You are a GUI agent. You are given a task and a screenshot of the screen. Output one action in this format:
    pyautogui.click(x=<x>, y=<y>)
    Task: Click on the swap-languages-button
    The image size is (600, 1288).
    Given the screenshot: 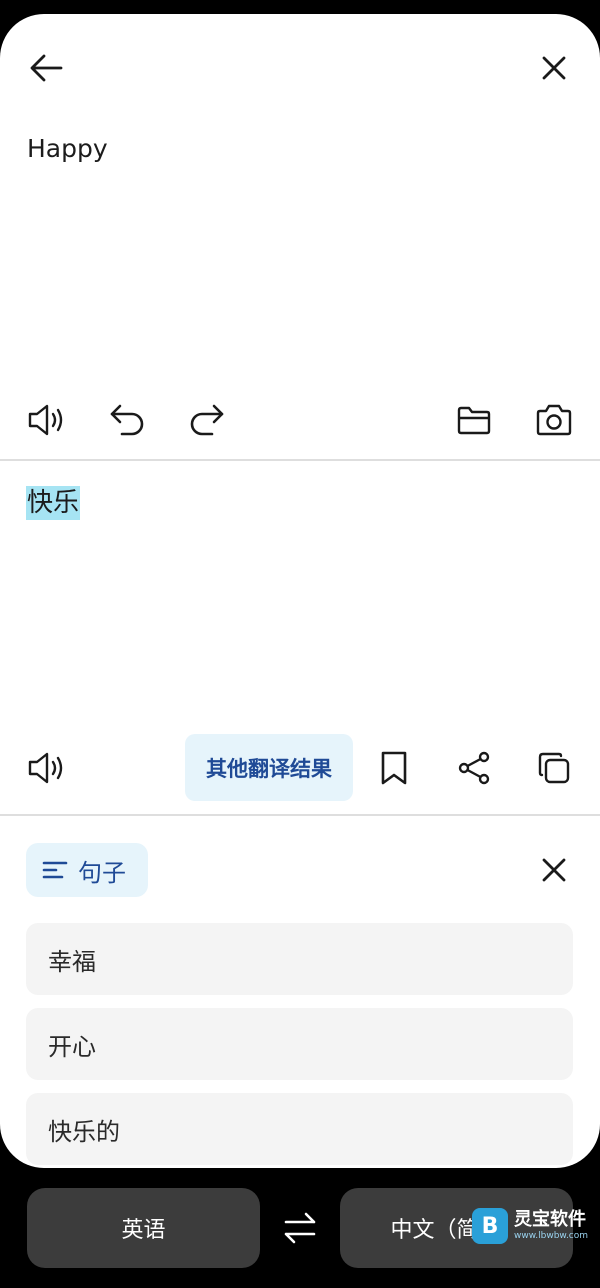 What is the action you would take?
    pyautogui.click(x=300, y=1228)
    